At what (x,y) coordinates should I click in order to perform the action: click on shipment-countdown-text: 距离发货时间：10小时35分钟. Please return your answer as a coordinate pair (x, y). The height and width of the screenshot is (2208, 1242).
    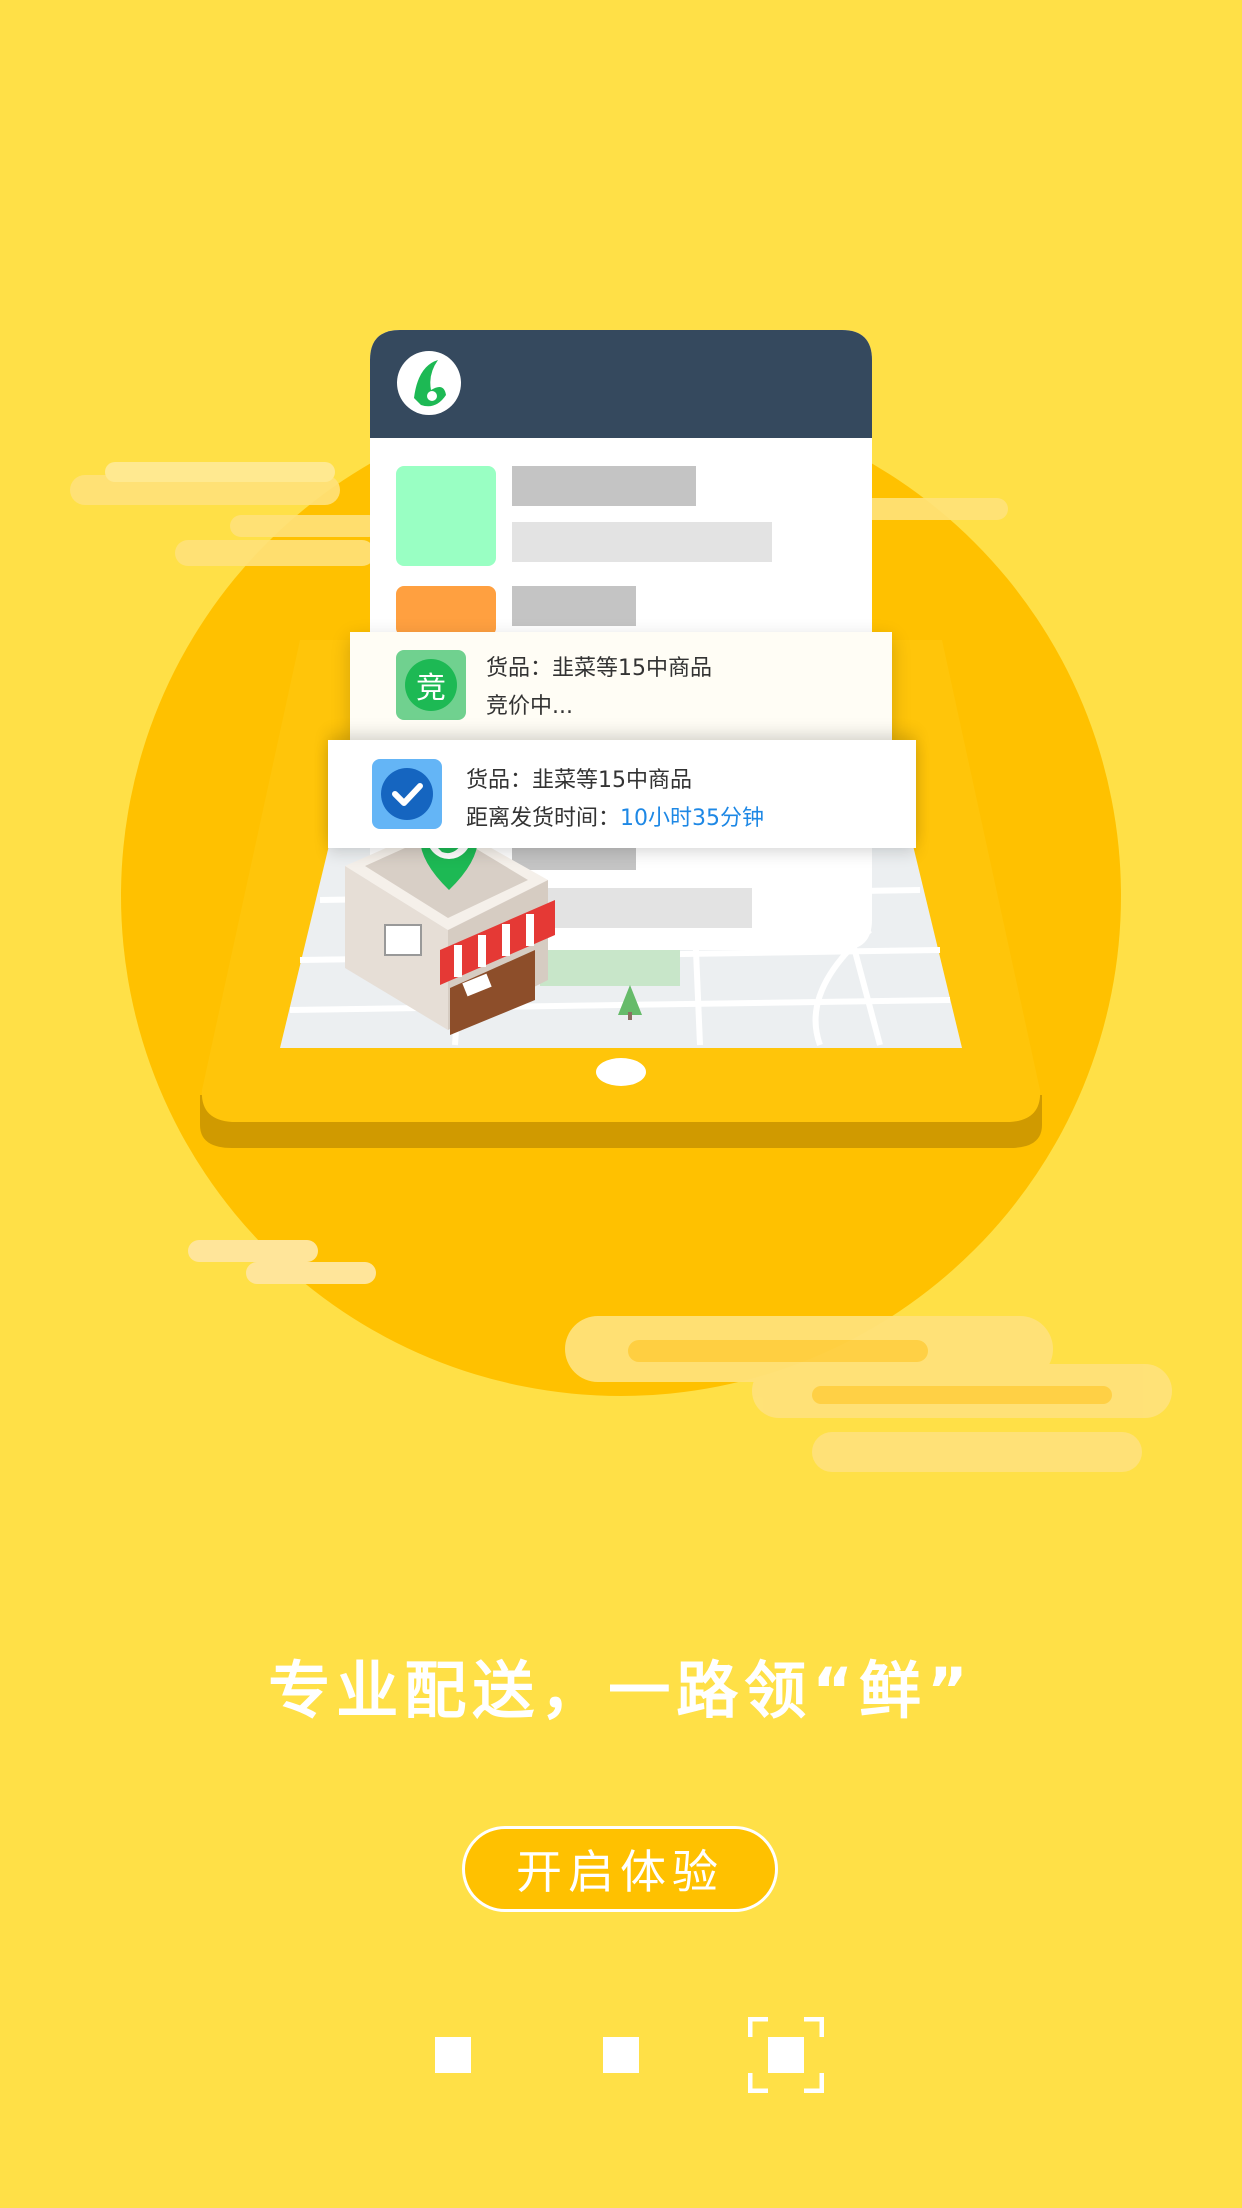
    Looking at the image, I should click on (615, 816).